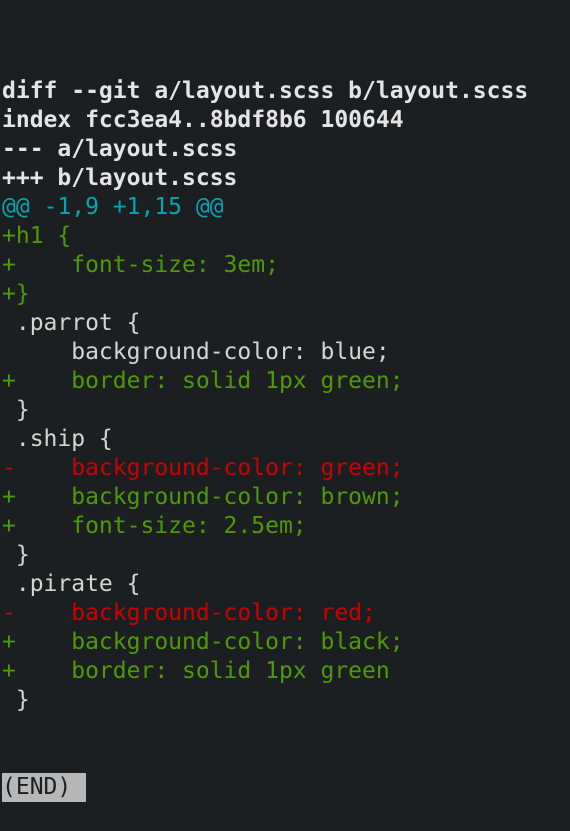 This screenshot has height=831, width=570. What do you see at coordinates (203, 468) in the screenshot?
I see `diff-line-del: - background-color: green;` at bounding box center [203, 468].